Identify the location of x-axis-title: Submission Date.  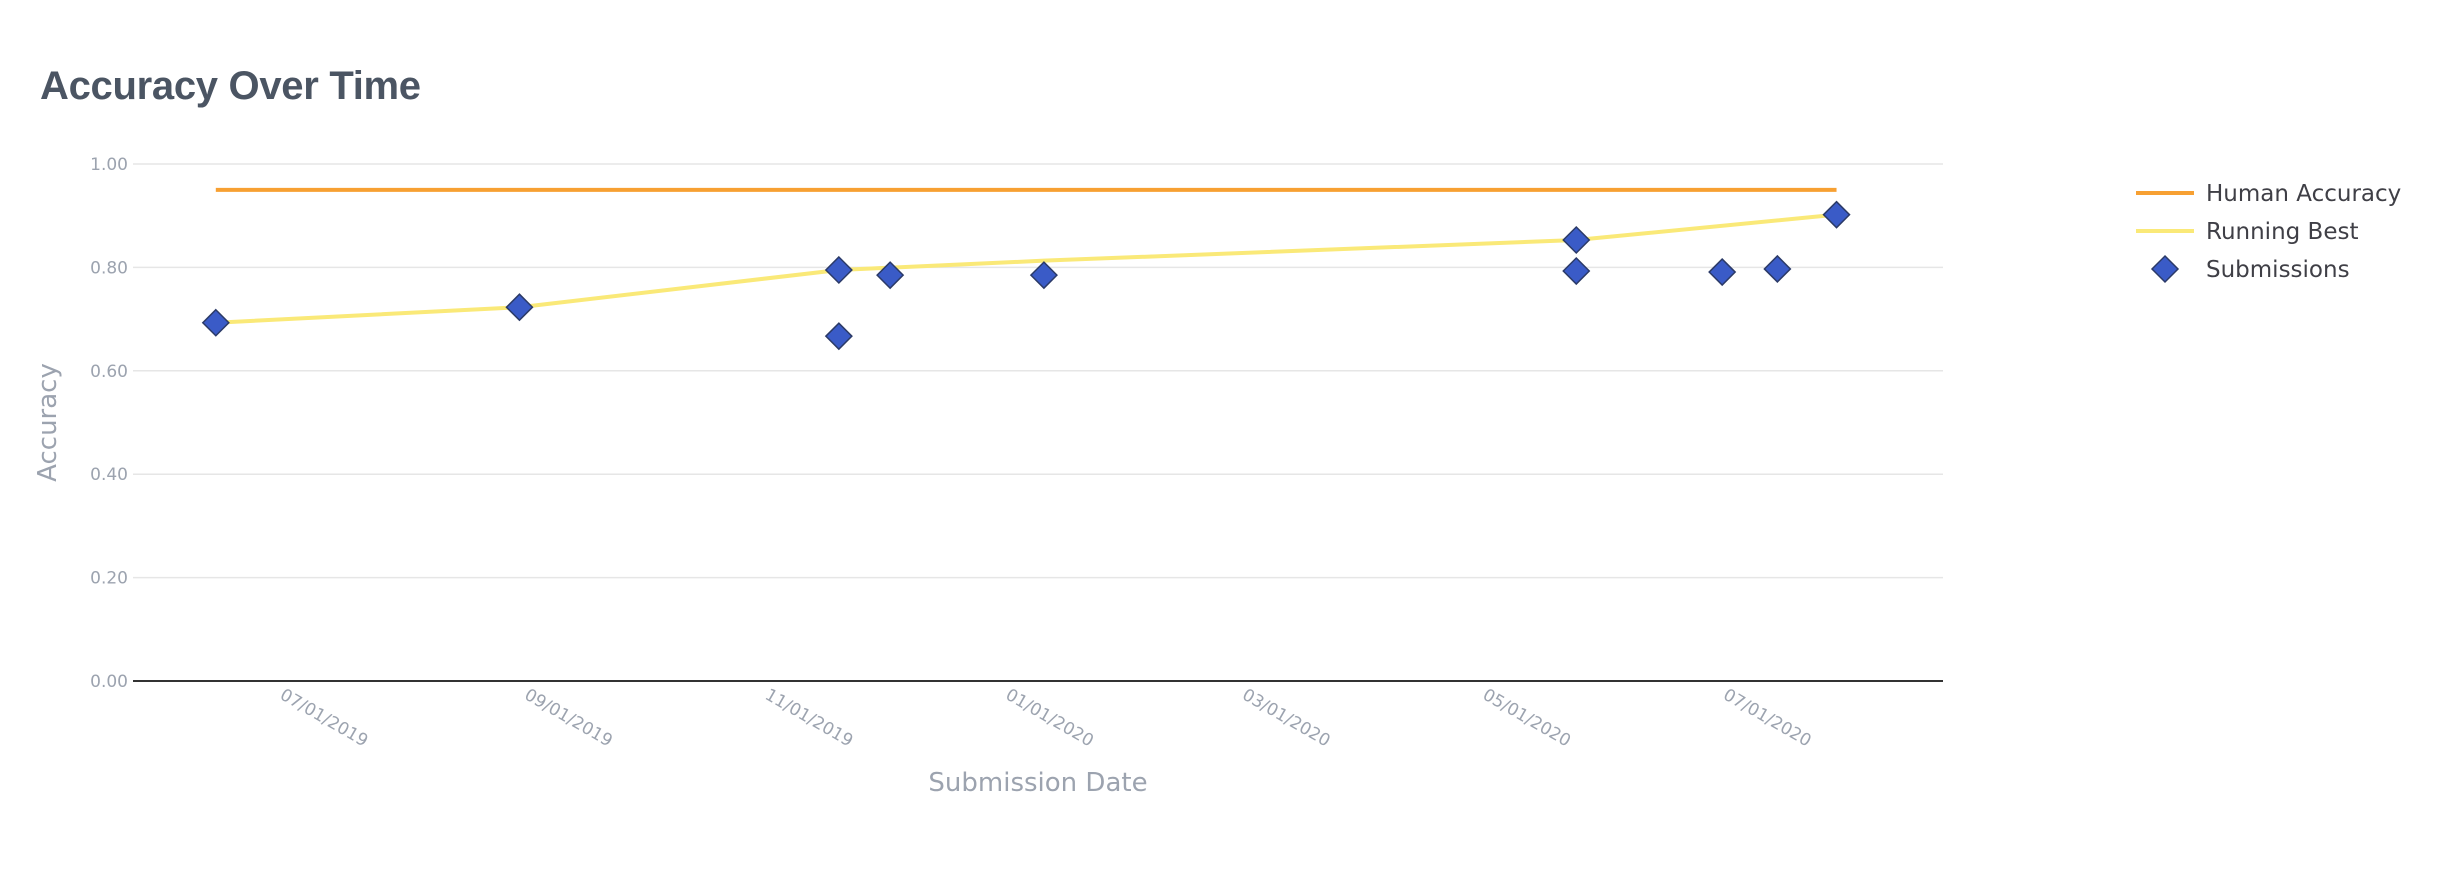
(1037, 783).